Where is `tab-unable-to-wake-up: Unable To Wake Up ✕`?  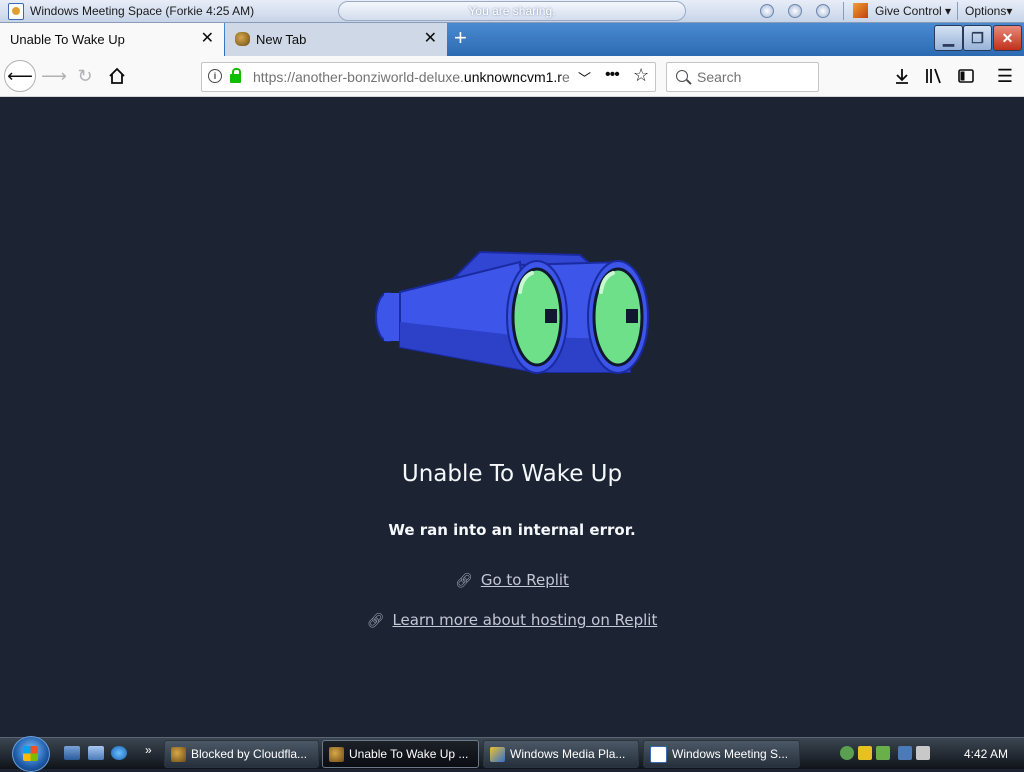 tab-unable-to-wake-up: Unable To Wake Up ✕ is located at coordinates (112, 39).